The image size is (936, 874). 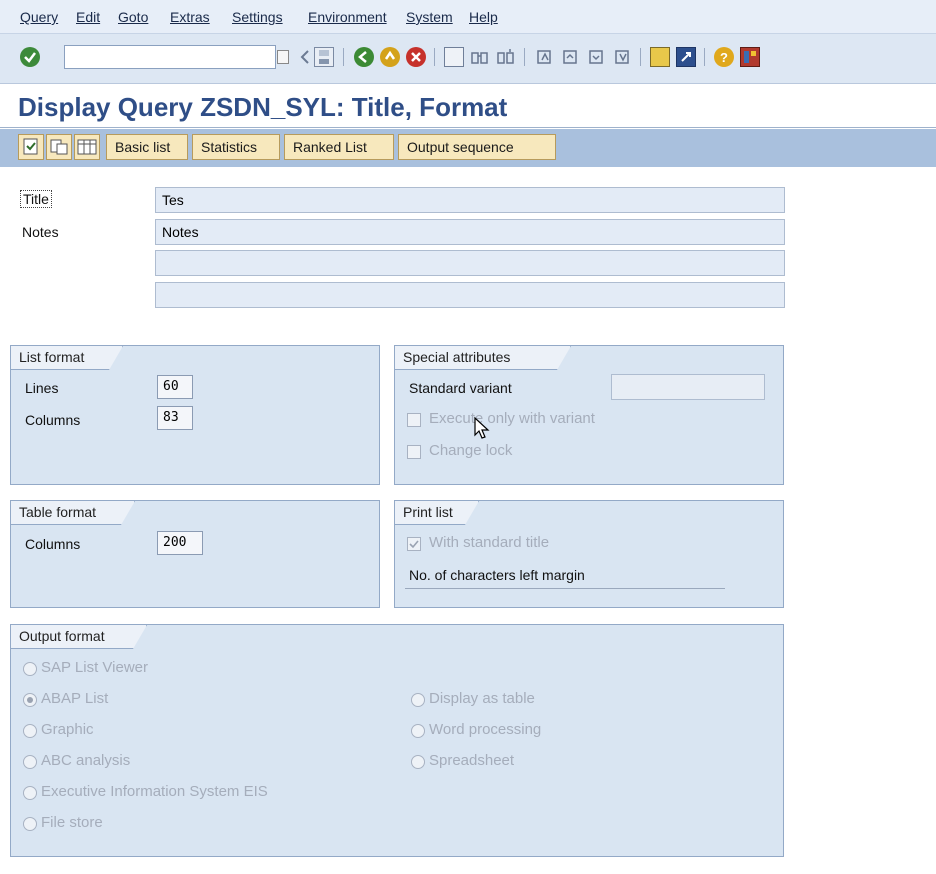 I want to click on left-margin-underline, so click(x=565, y=588).